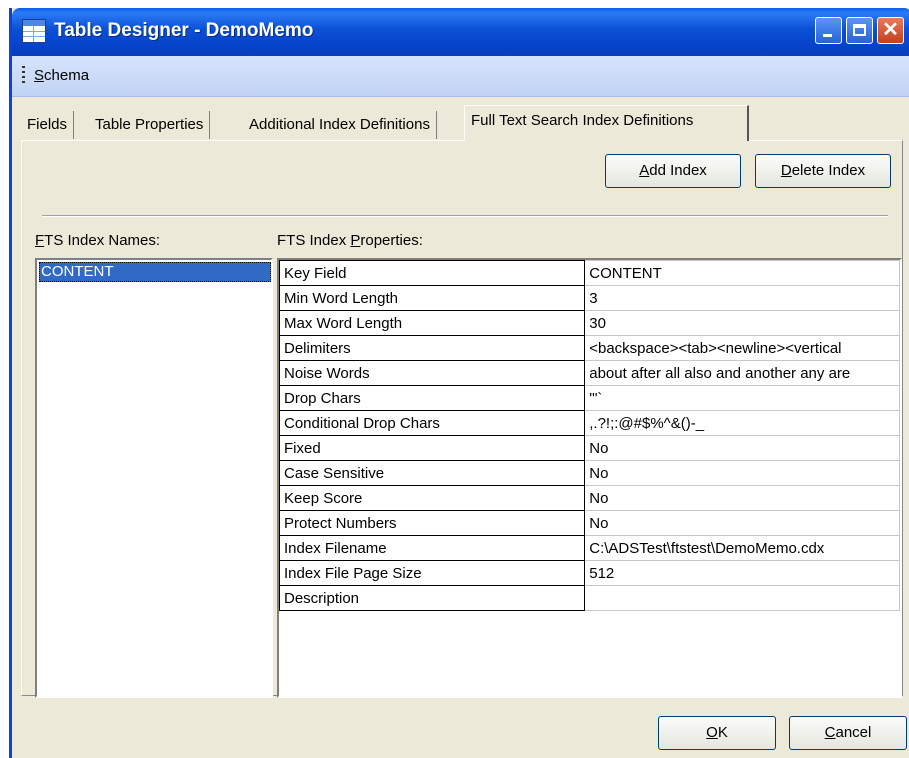 The image size is (909, 758). What do you see at coordinates (340, 125) in the screenshot?
I see `tab-additional-index-definitions: Additional Index Definitions` at bounding box center [340, 125].